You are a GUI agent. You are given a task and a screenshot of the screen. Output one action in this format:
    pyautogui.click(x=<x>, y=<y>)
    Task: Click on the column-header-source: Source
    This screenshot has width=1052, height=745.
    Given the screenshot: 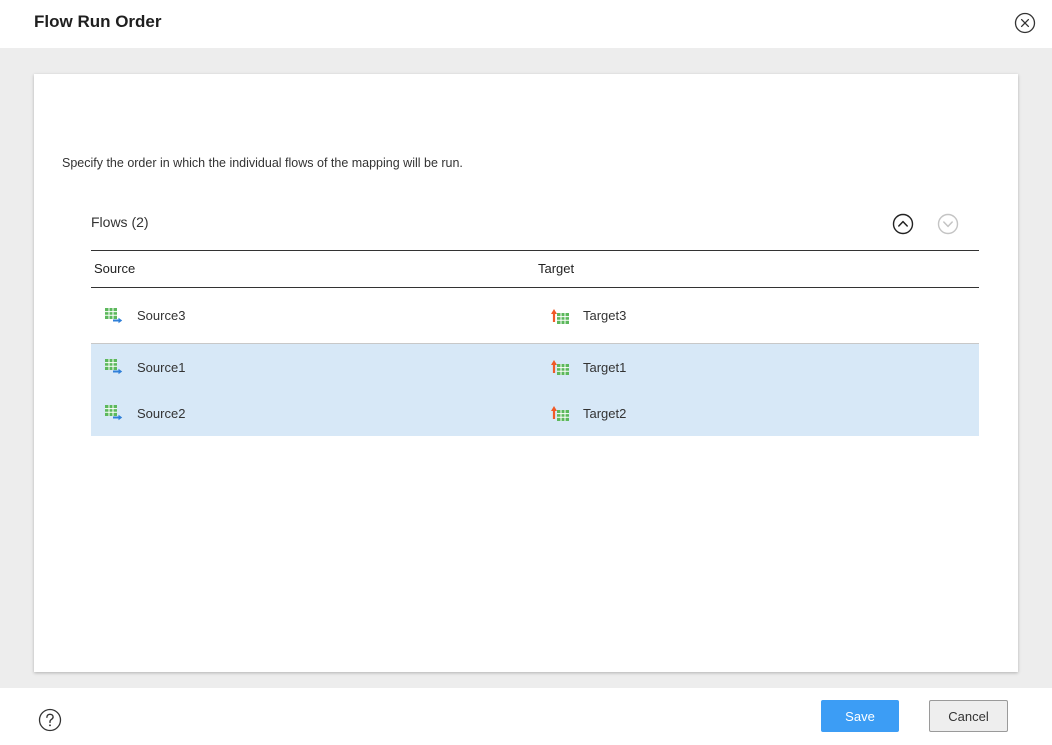 What is the action you would take?
    pyautogui.click(x=114, y=268)
    